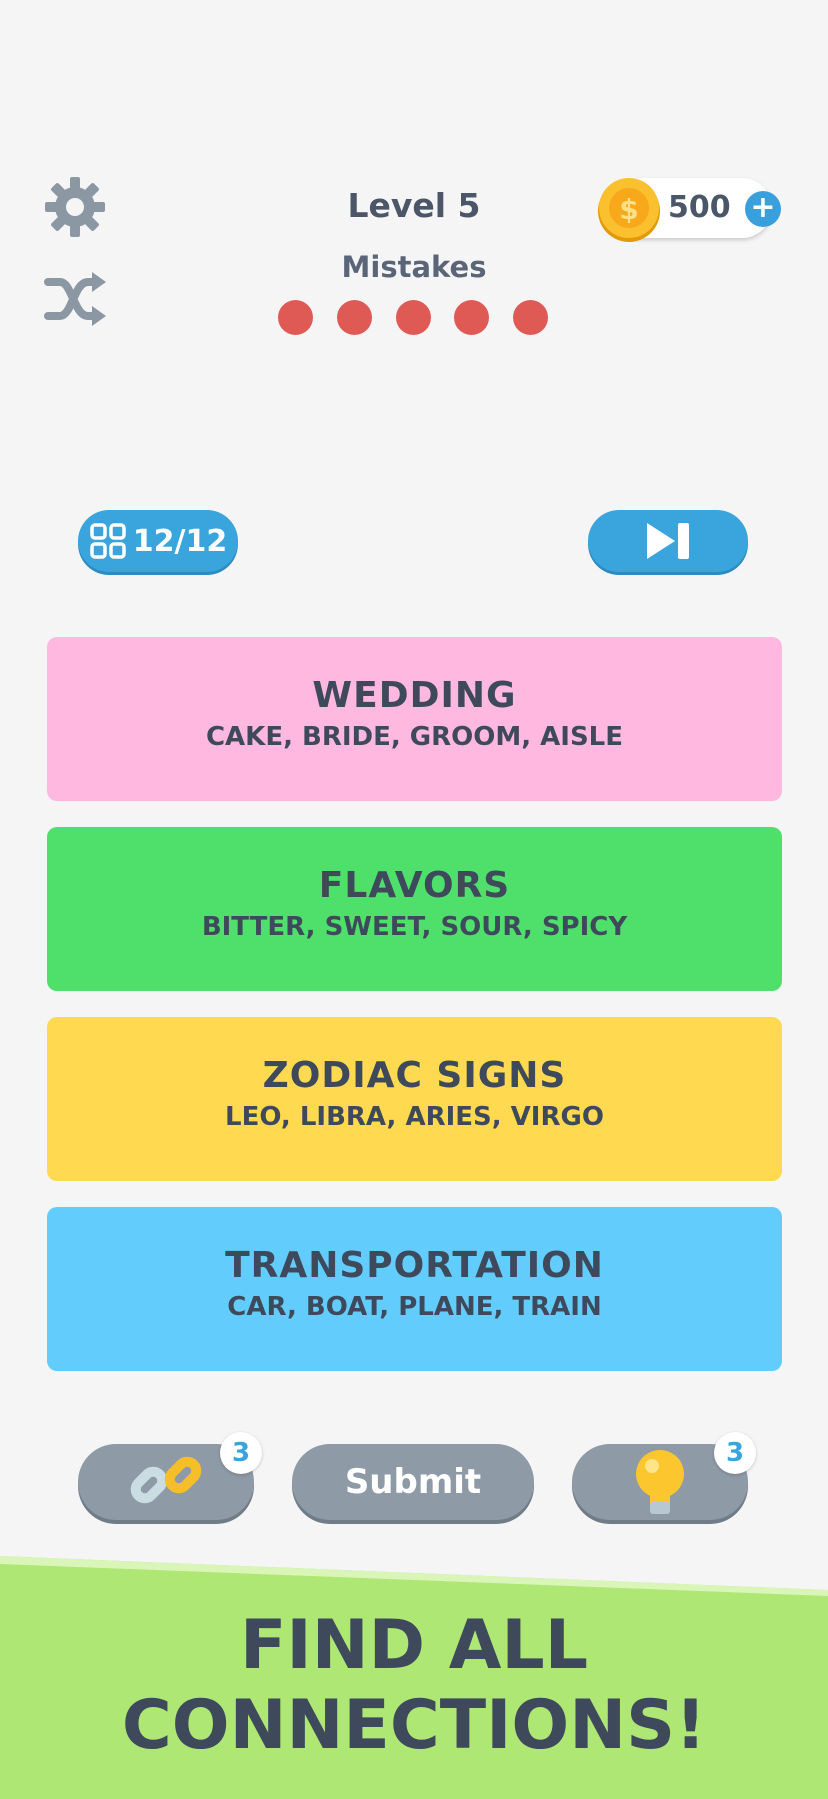 The width and height of the screenshot is (828, 1799). Describe the element at coordinates (414, 1725) in the screenshot. I see `banner-line-2: CONNECTIONS!` at that location.